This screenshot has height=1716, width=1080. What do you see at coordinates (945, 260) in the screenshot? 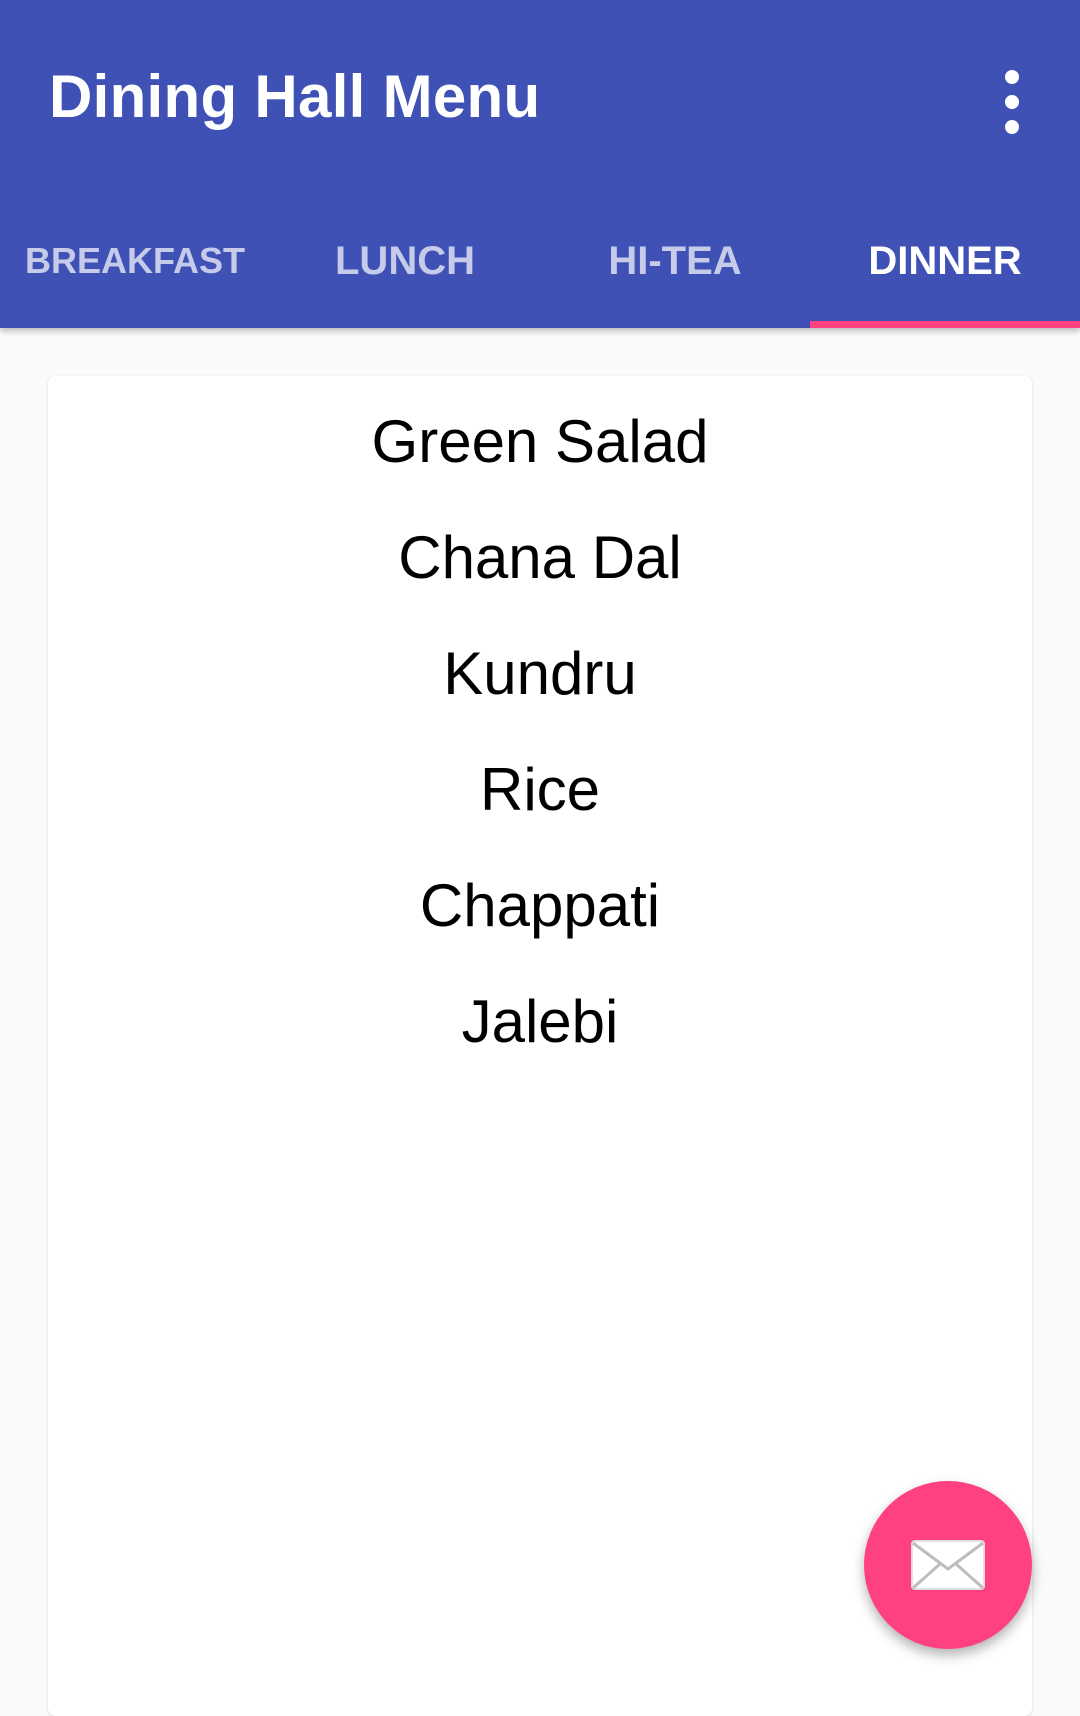
I see `tab-label: DINNER` at bounding box center [945, 260].